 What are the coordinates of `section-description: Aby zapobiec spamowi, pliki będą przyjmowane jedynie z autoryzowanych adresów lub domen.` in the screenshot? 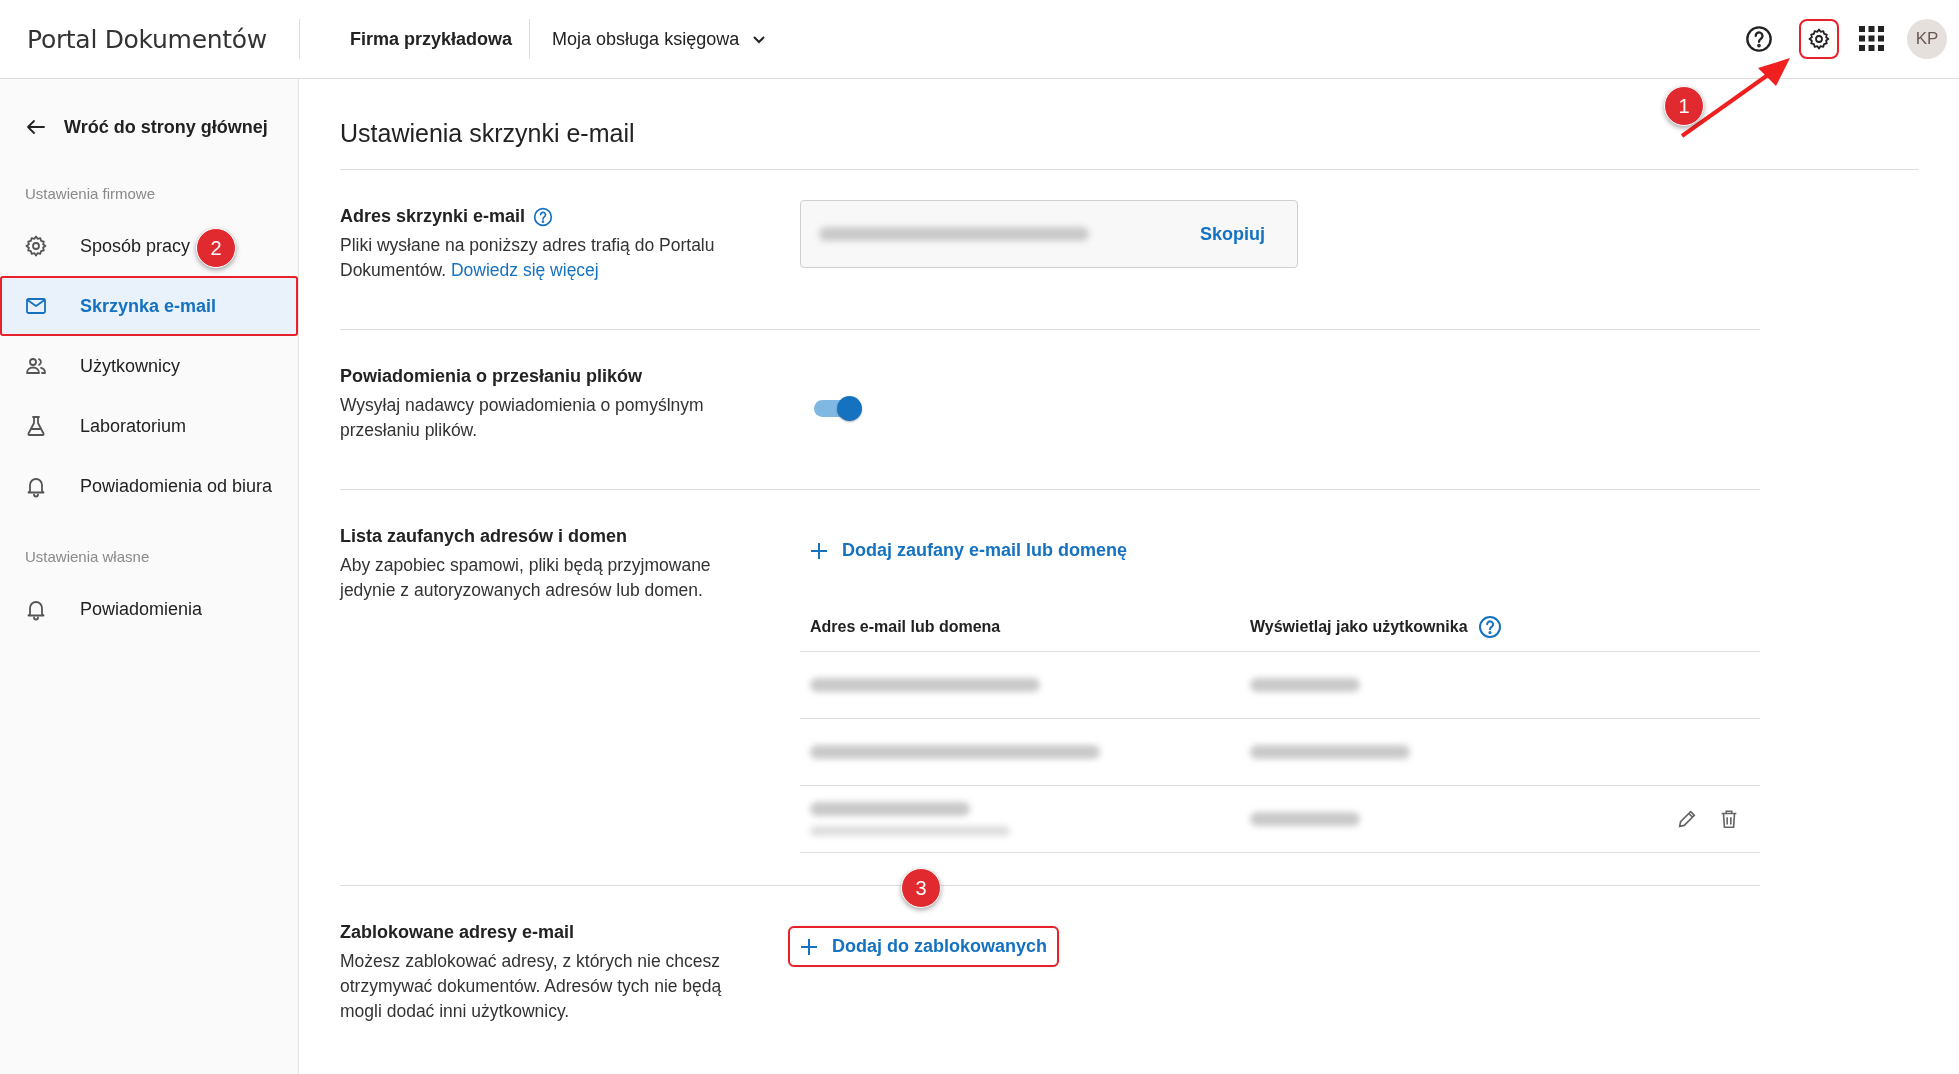 It's located at (526, 578).